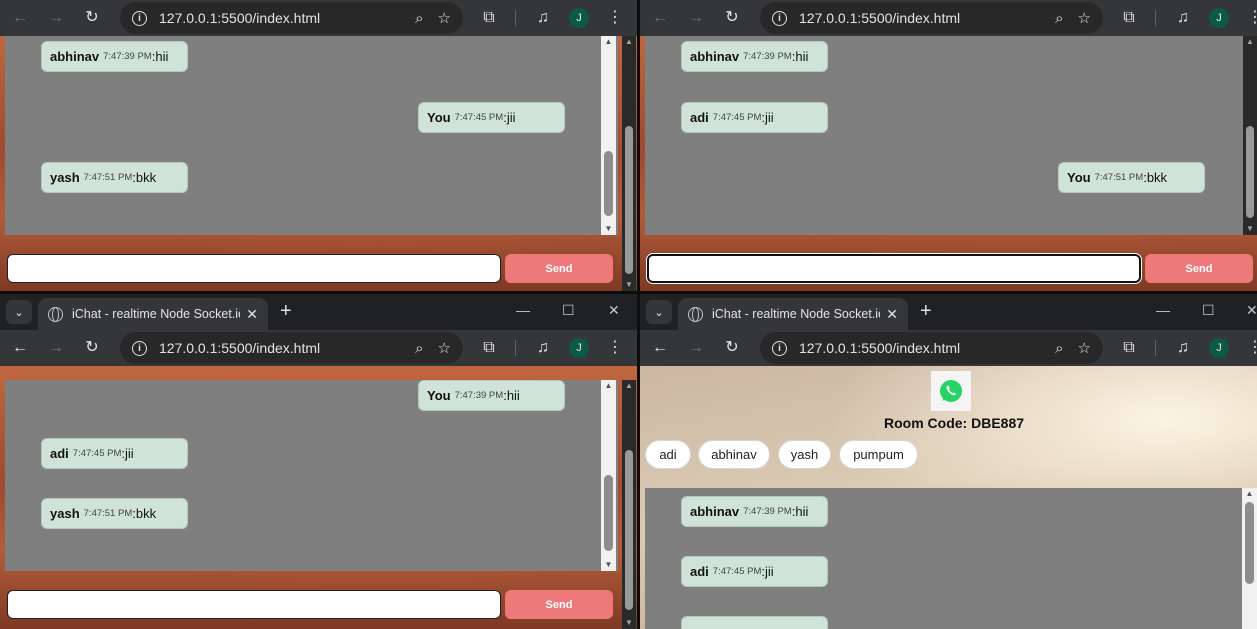  I want to click on message-sender: You, so click(1079, 177).